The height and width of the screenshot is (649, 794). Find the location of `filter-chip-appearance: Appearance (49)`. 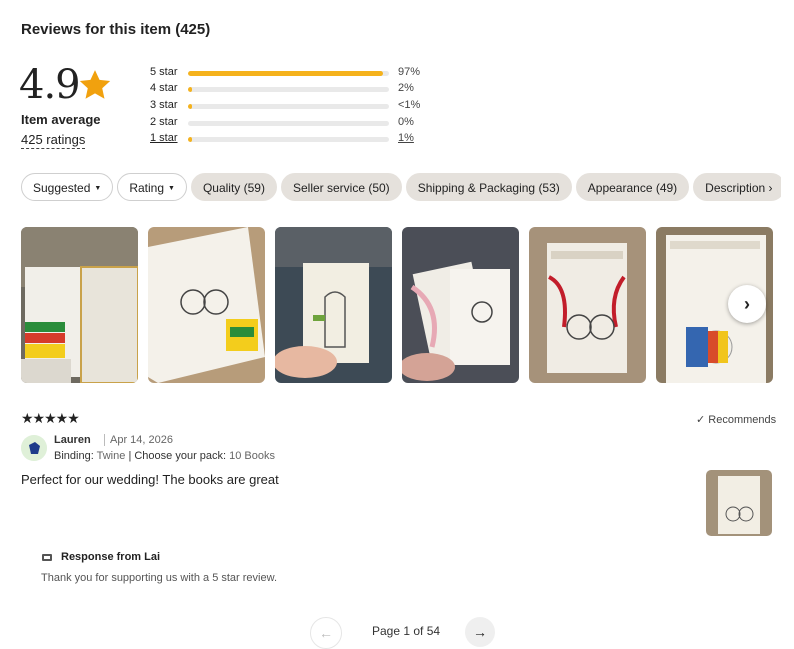

filter-chip-appearance: Appearance (49) is located at coordinates (632, 187).